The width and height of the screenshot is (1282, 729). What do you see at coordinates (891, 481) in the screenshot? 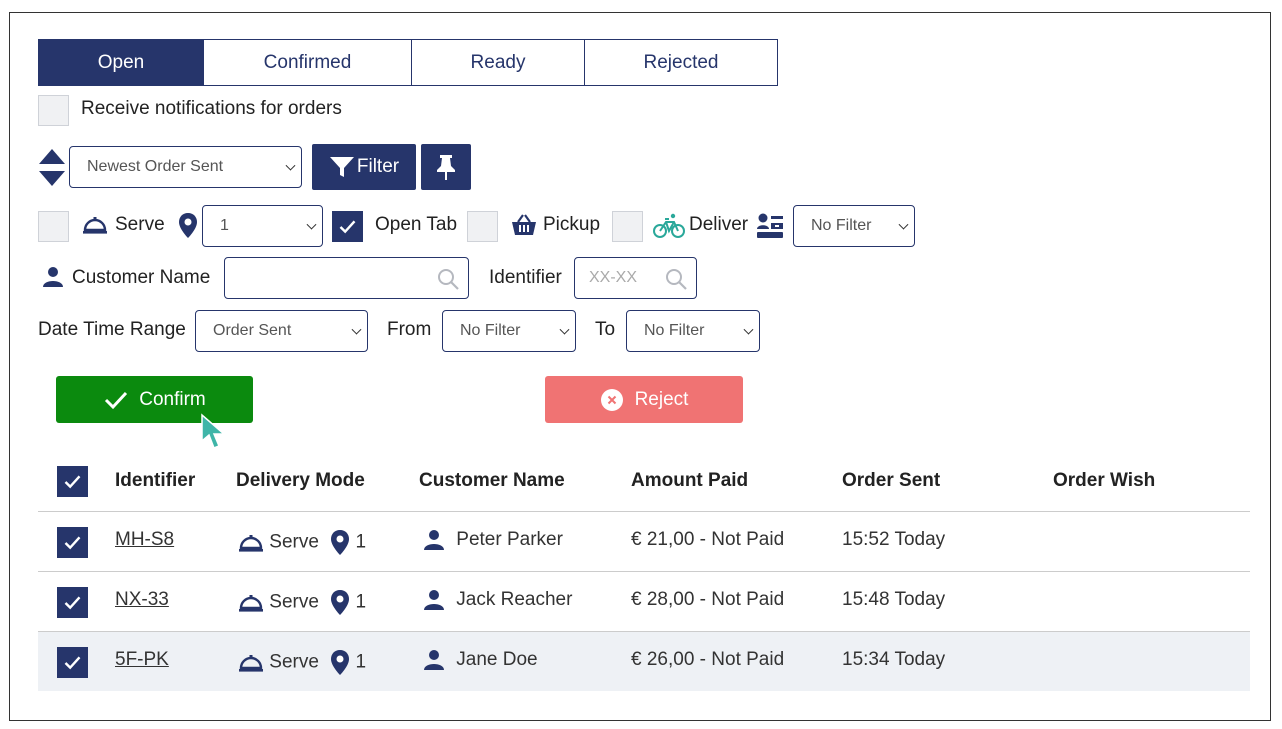
I see `header-order-sent: Order Sent` at bounding box center [891, 481].